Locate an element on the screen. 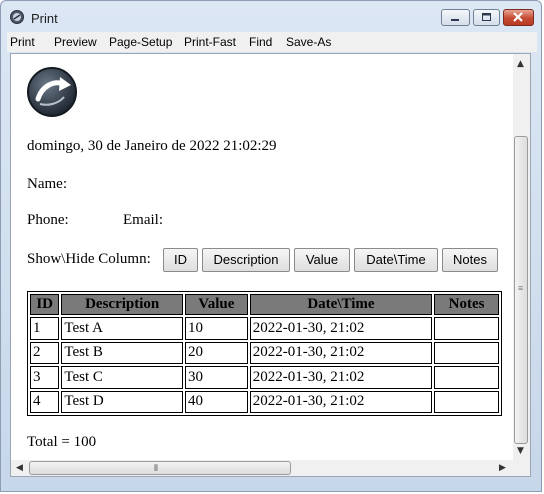 Image resolution: width=544 pixels, height=494 pixels. table-row: 4 Test D 40 2022-01-30, 21:02 is located at coordinates (264, 401).